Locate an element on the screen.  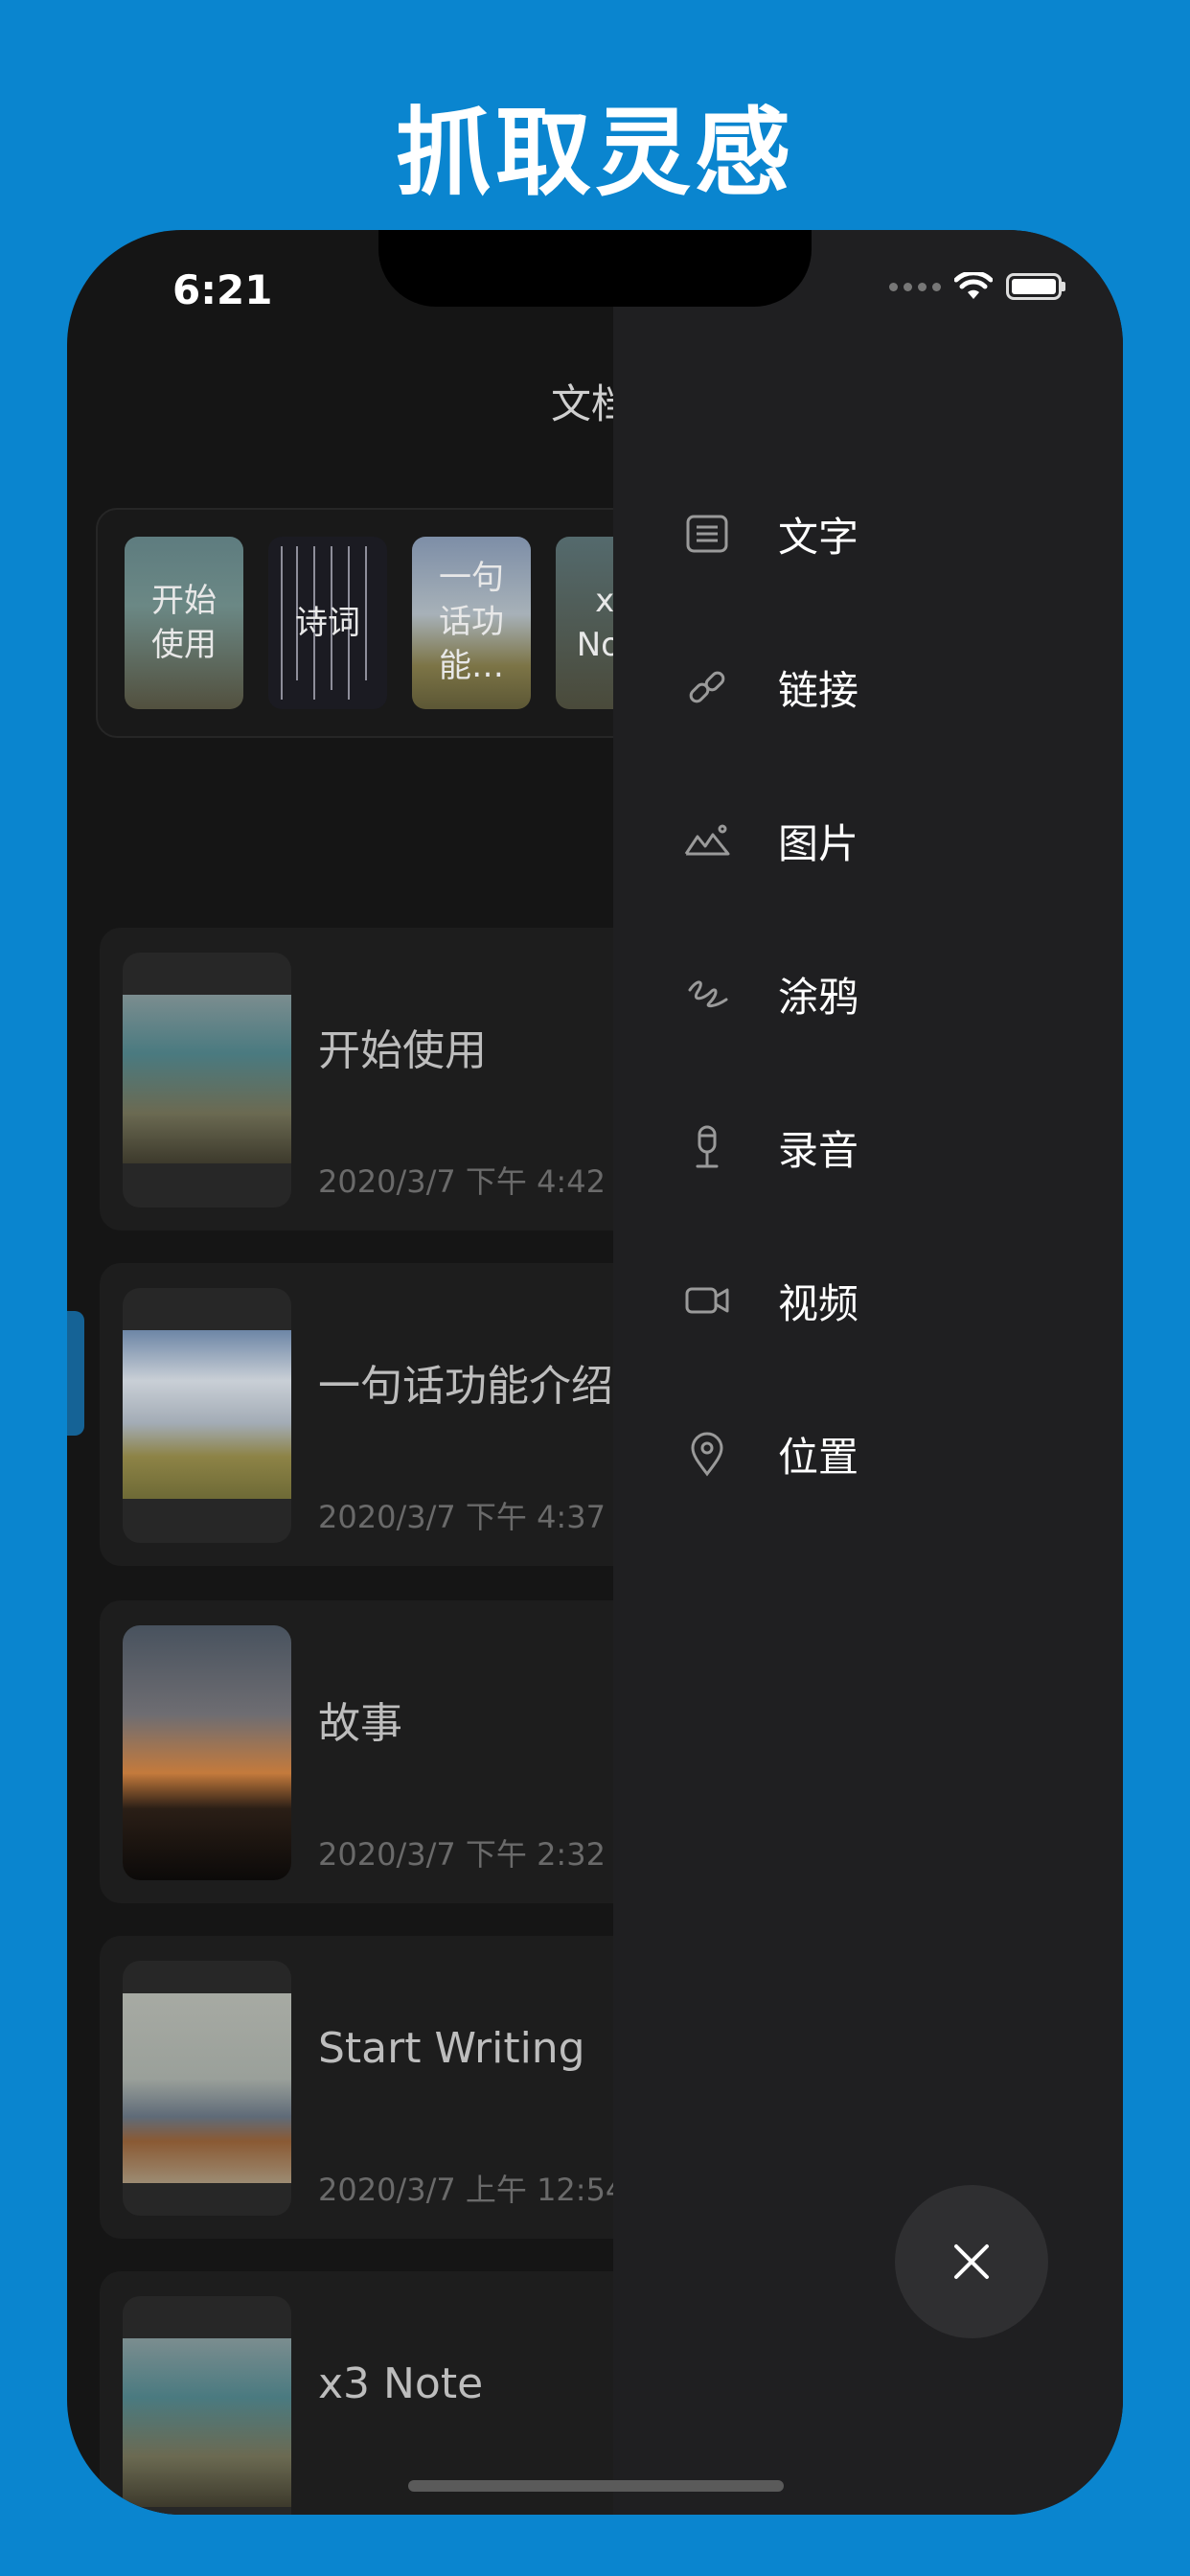
note-card: 开始使用 2020/3/7 下午 4:42 is located at coordinates (368, 1079).